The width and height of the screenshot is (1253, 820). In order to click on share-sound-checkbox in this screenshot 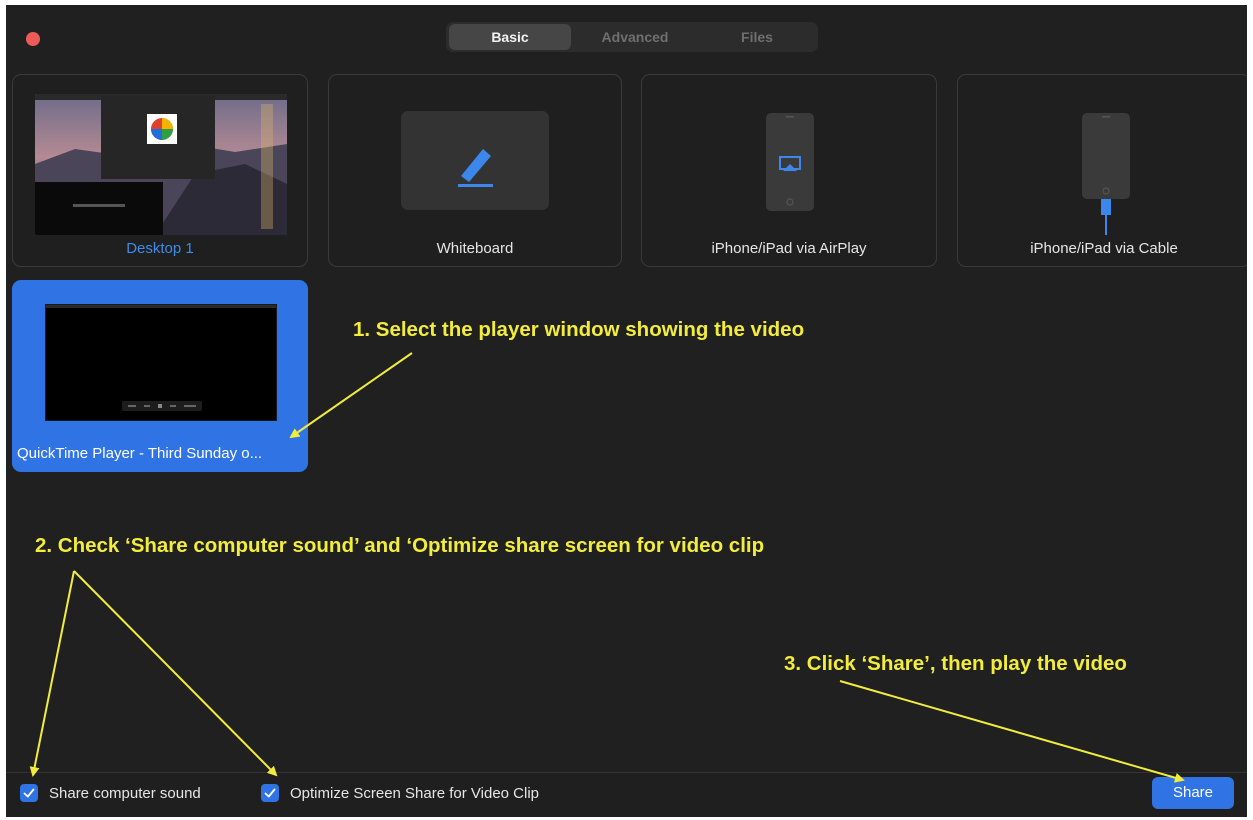, I will do `click(29, 793)`.